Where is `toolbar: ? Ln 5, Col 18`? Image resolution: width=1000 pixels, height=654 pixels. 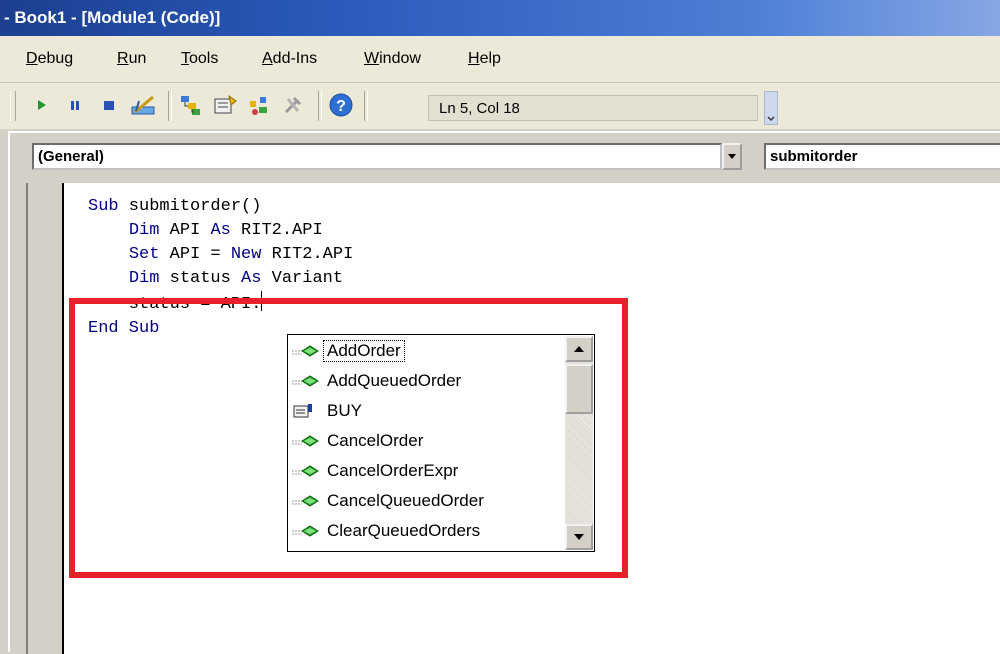
toolbar: ? Ln 5, Col 18 is located at coordinates (500, 106).